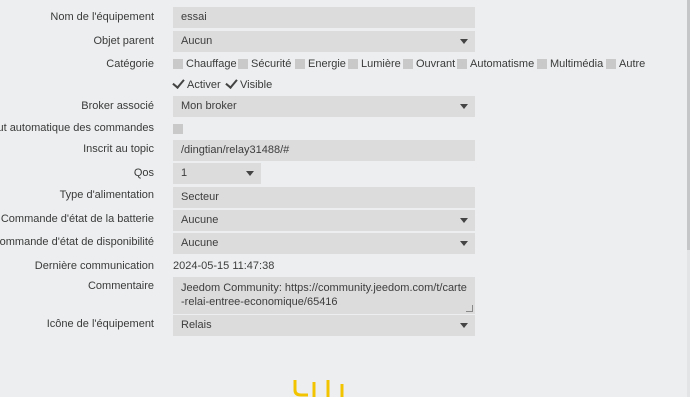  Describe the element at coordinates (324, 325) in the screenshot. I see `icon-select: Relais` at that location.